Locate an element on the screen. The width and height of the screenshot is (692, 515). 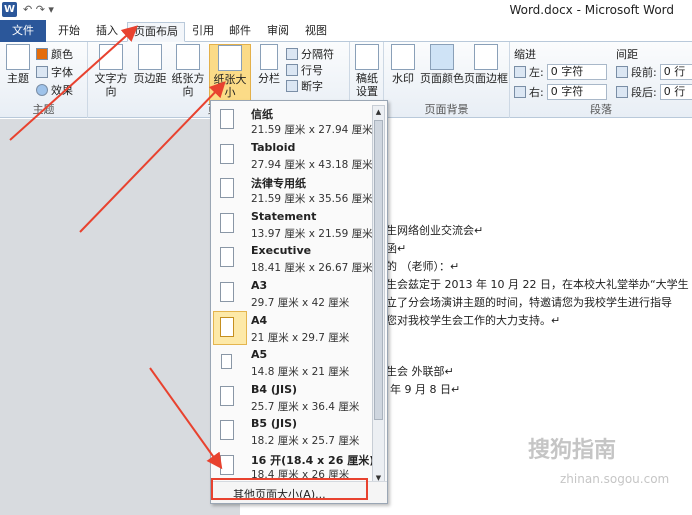
window-title: Word.docx - Microsoft Word is located at coordinates (591, 10).